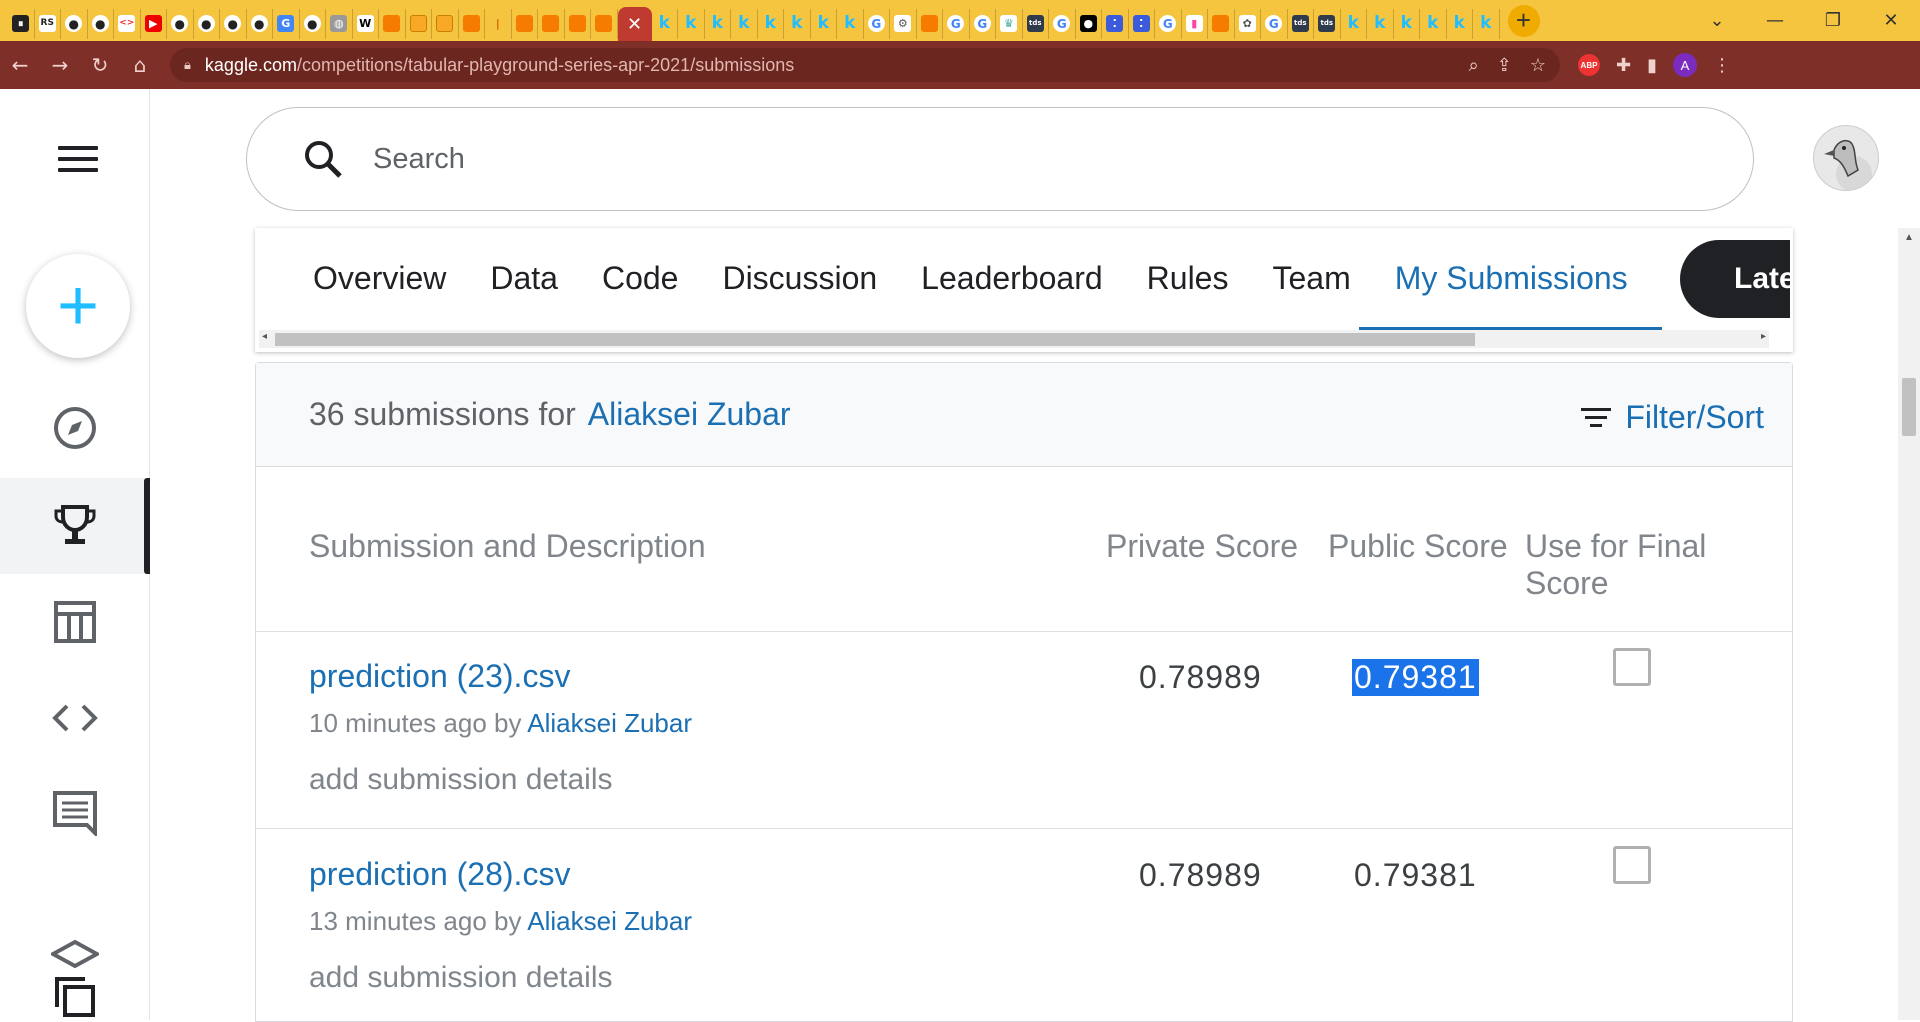 The width and height of the screenshot is (1920, 1022). I want to click on browser-tab: <>, so click(127, 23).